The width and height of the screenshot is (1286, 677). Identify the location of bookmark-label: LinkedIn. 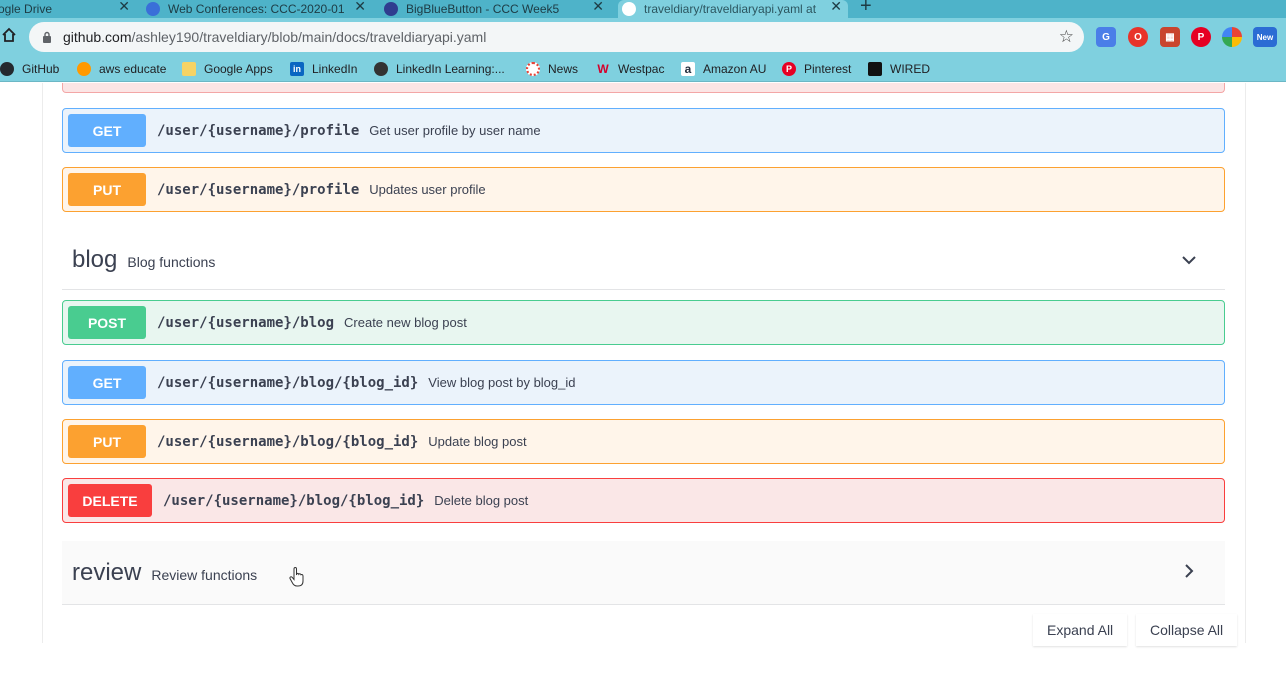
(335, 69).